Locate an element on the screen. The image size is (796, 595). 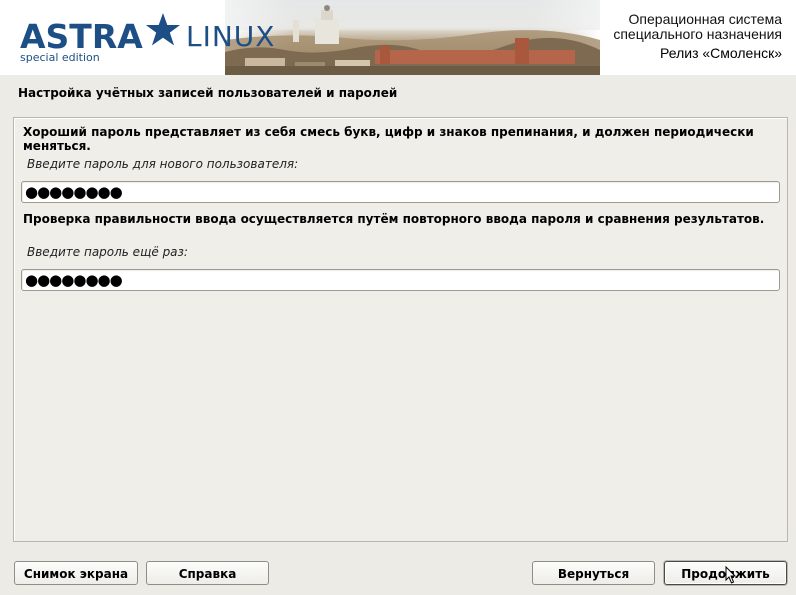
city-photo is located at coordinates (412, 37).